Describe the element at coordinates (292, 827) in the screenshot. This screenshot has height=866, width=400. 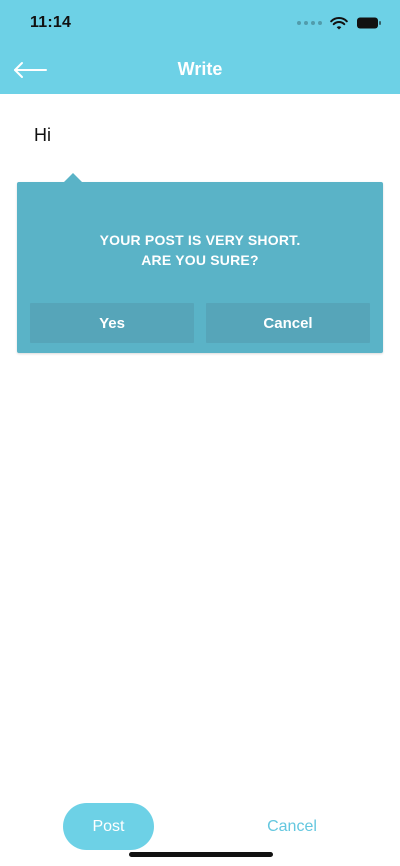
I see `cancel-button: Cancel` at that location.